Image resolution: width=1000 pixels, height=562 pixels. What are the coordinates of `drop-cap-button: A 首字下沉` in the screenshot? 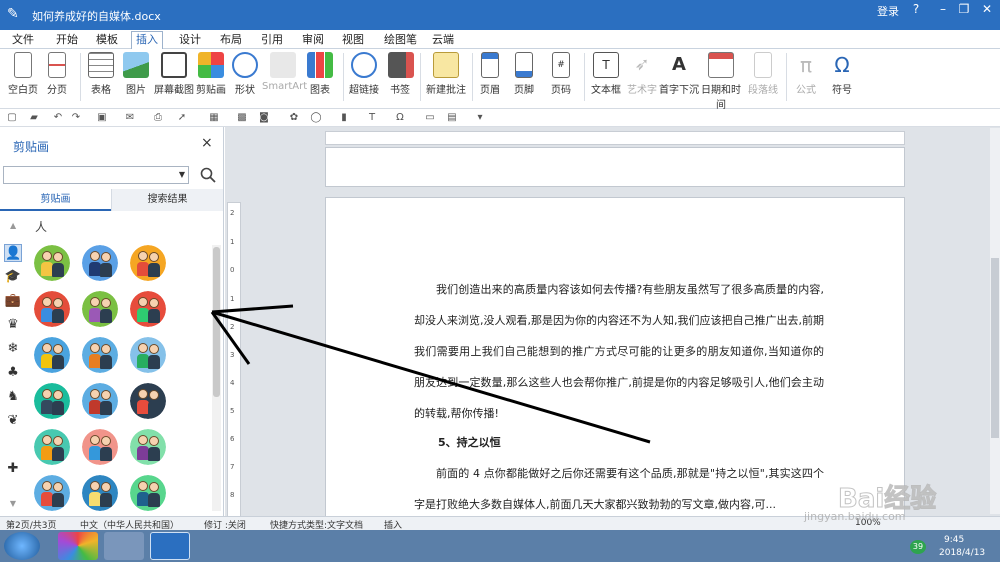 It's located at (679, 74).